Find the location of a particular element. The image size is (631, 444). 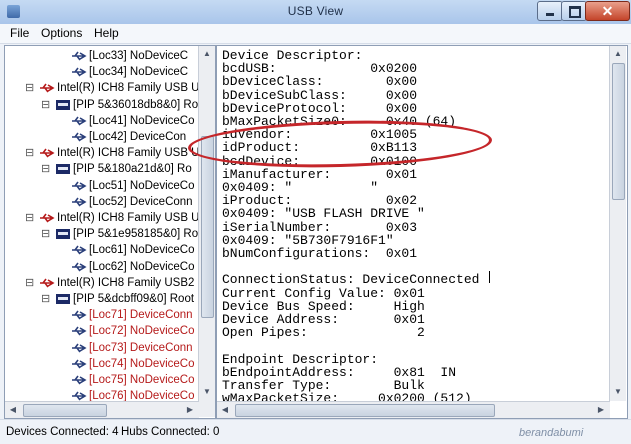

tree-hub-item: ⊟ [PIP 5&1e958185&0] Ro is located at coordinates (102, 234).